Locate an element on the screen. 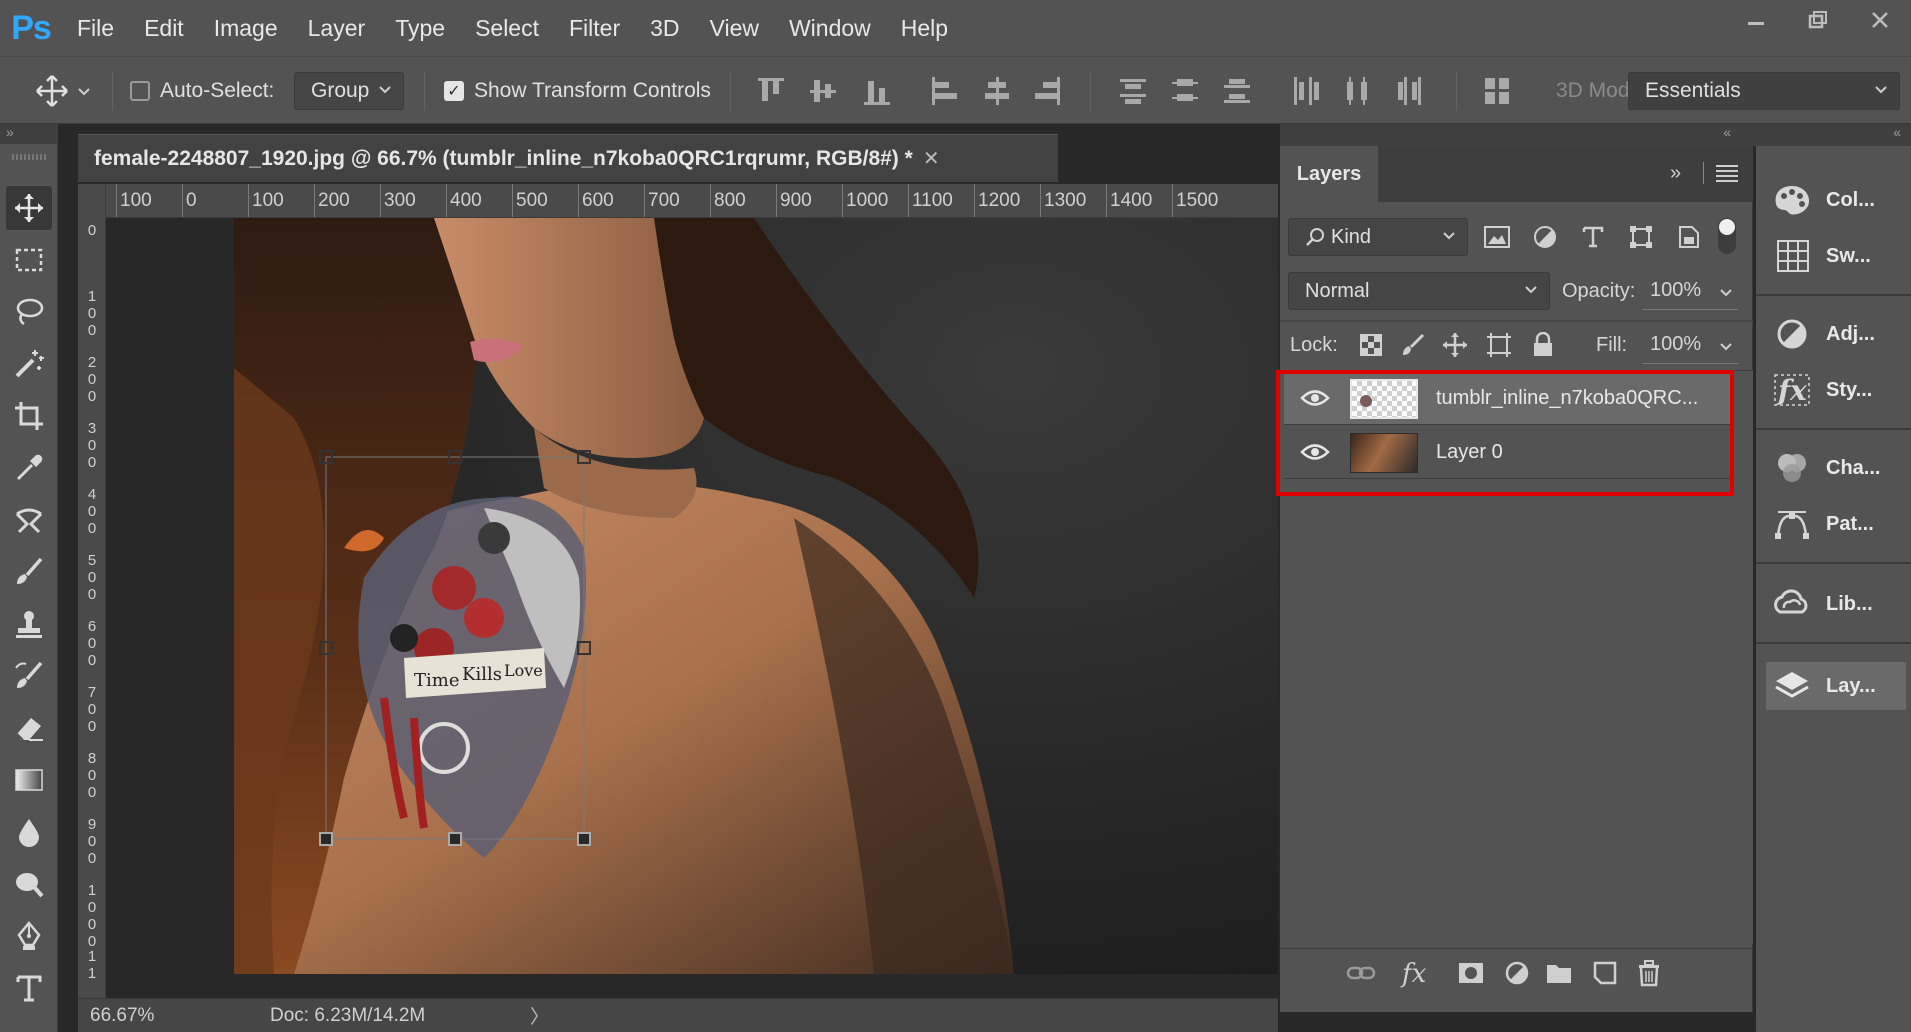 This screenshot has width=1911, height=1032. menu-view: View is located at coordinates (734, 28).